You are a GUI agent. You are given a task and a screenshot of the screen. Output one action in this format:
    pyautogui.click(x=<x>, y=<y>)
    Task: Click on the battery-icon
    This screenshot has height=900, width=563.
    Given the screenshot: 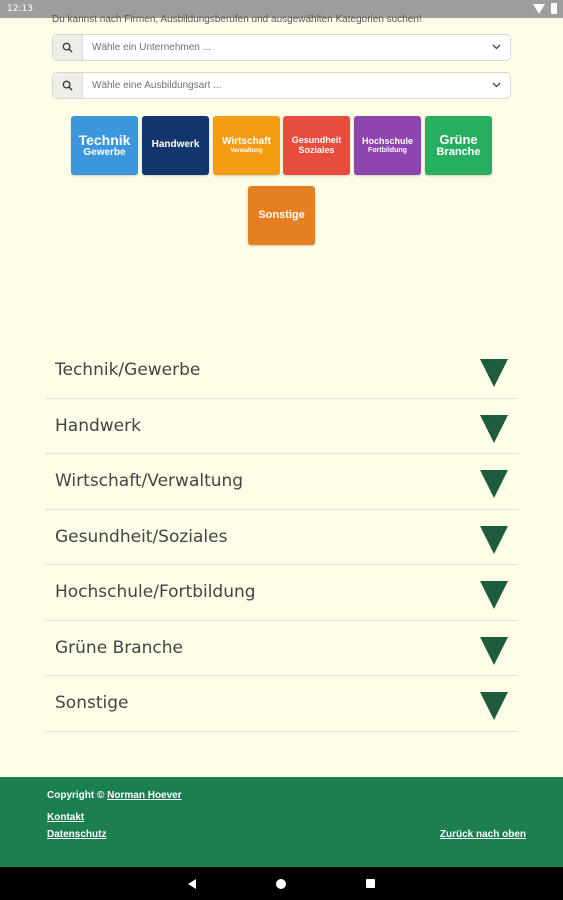 What is the action you would take?
    pyautogui.click(x=554, y=8)
    